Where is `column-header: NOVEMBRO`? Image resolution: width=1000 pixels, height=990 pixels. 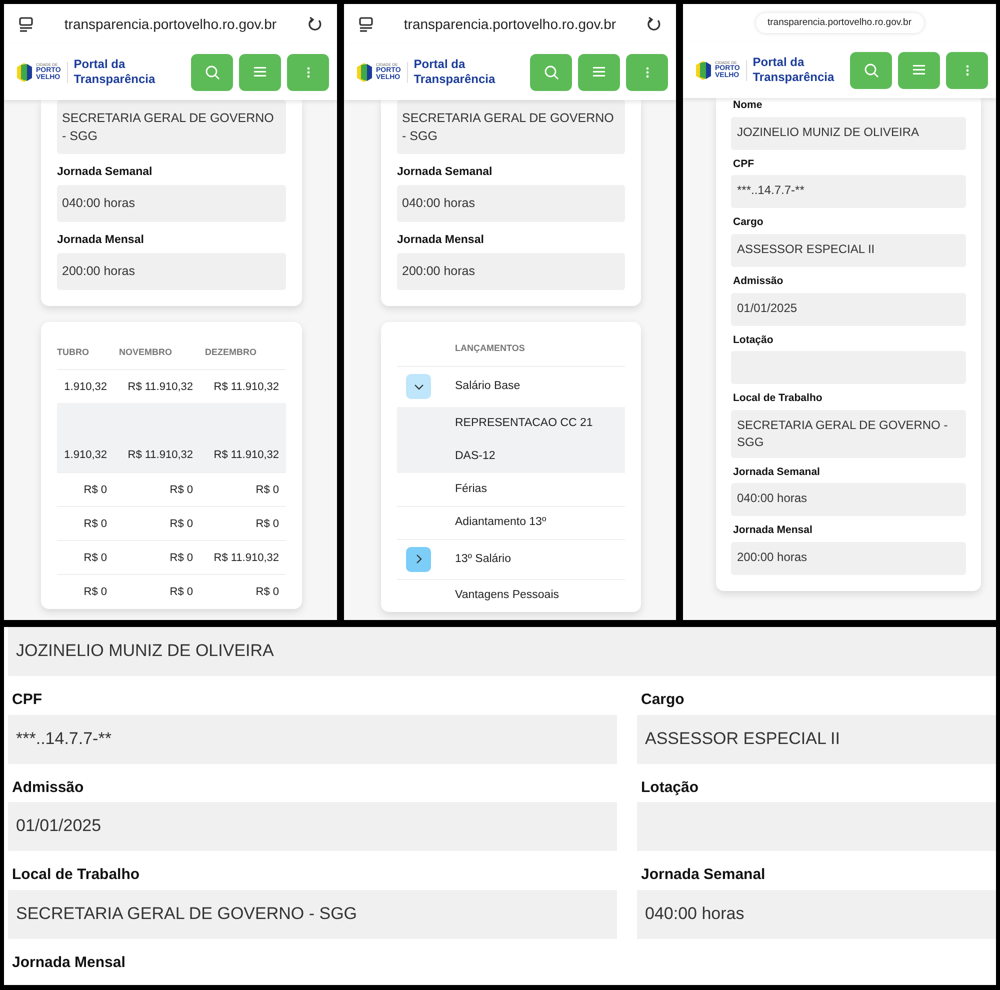
column-header: NOVEMBRO is located at coordinates (146, 353).